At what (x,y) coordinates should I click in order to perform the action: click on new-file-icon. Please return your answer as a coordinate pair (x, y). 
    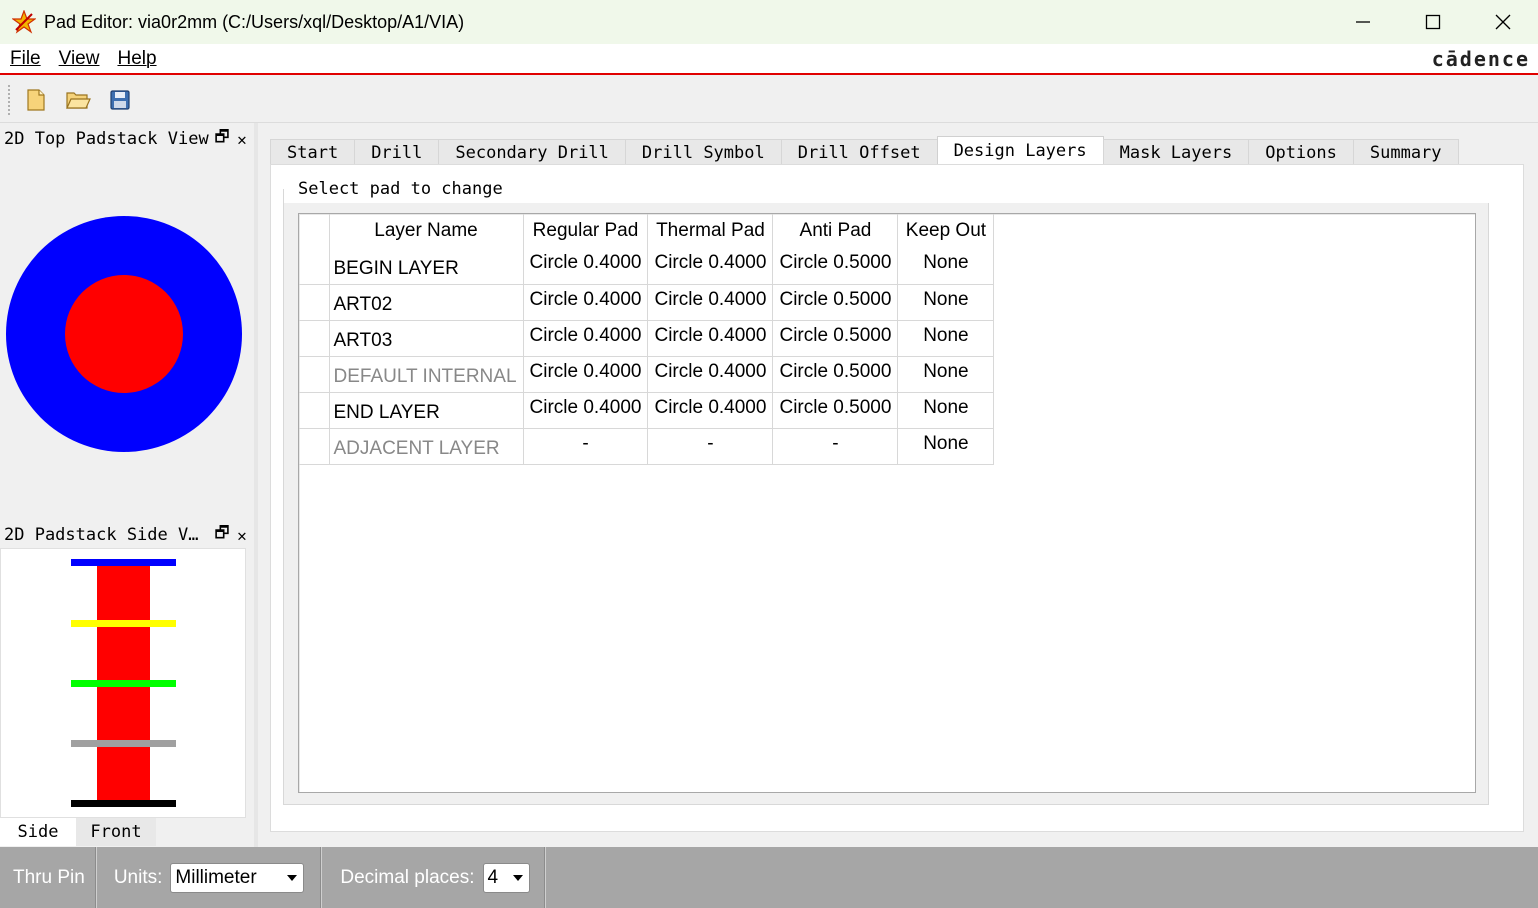
    Looking at the image, I should click on (36, 99).